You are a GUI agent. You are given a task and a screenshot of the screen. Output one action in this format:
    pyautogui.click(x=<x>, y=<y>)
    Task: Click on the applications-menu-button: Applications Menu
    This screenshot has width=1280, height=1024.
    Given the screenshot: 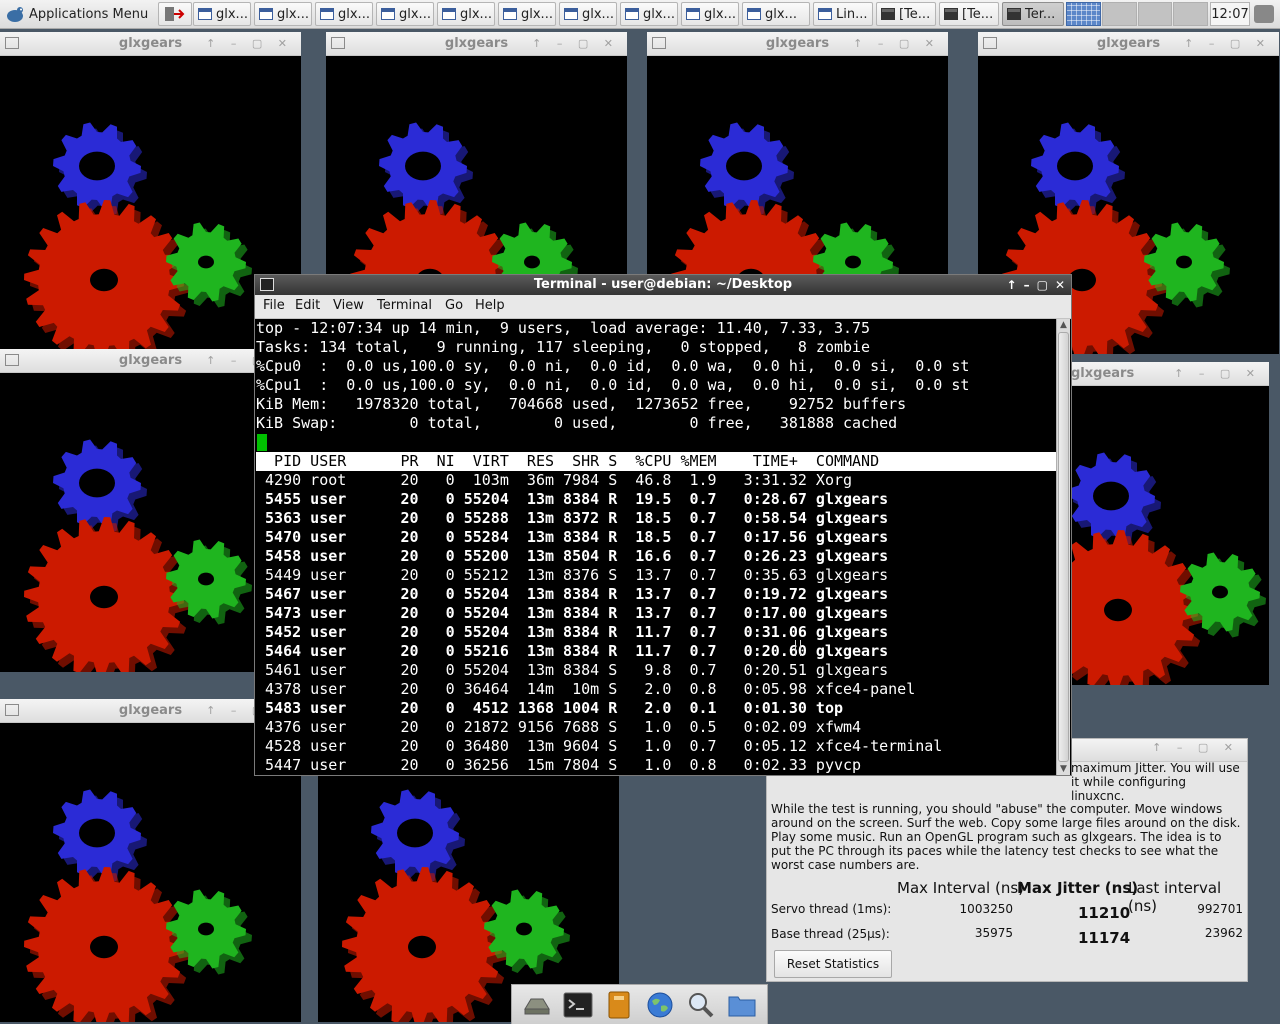 What is the action you would take?
    pyautogui.click(x=76, y=14)
    